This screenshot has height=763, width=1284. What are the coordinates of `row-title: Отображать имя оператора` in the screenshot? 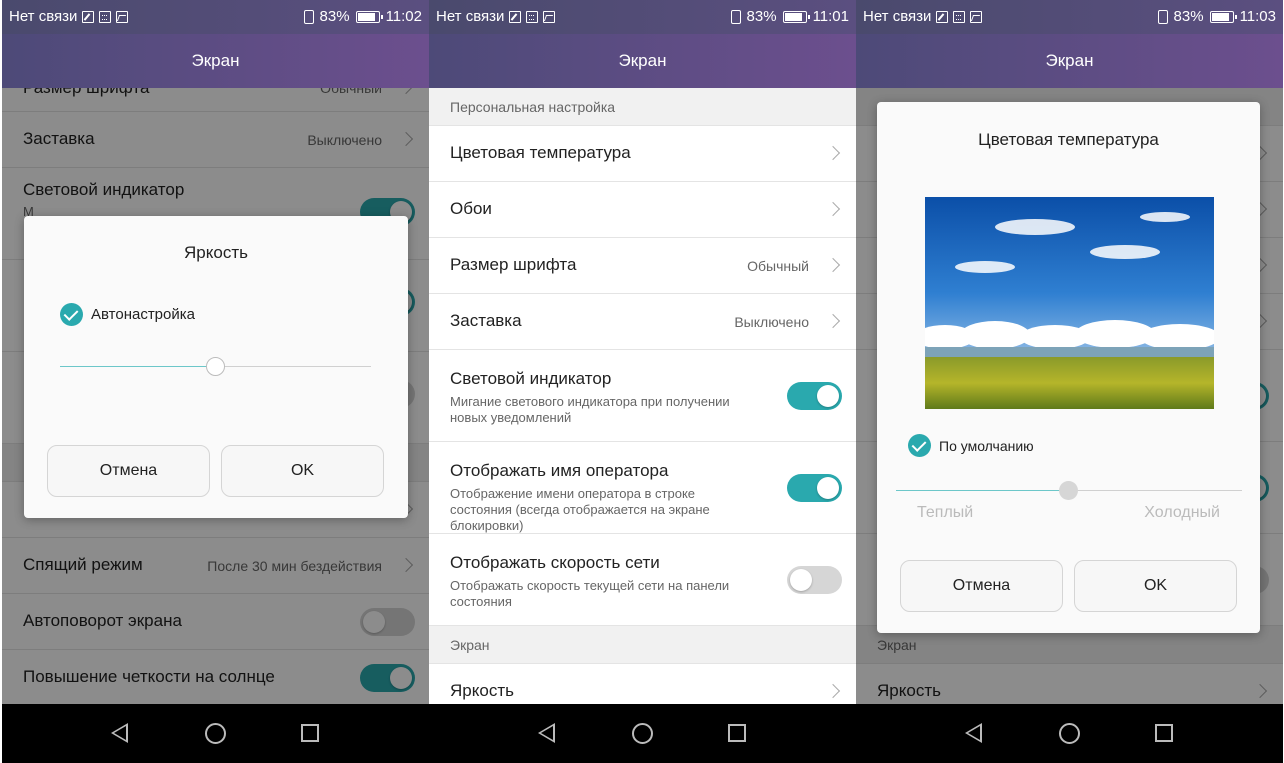 It's located at (559, 470).